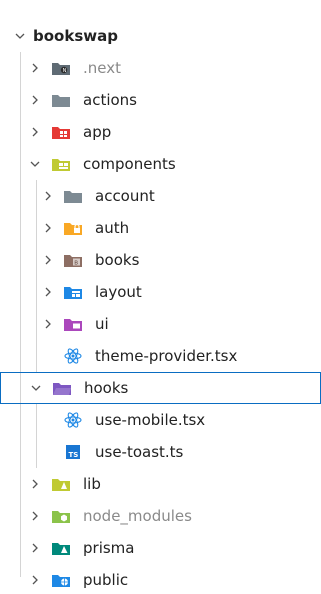 The height and width of the screenshot is (594, 321). I want to click on node-modules-folder-icon, so click(61, 516).